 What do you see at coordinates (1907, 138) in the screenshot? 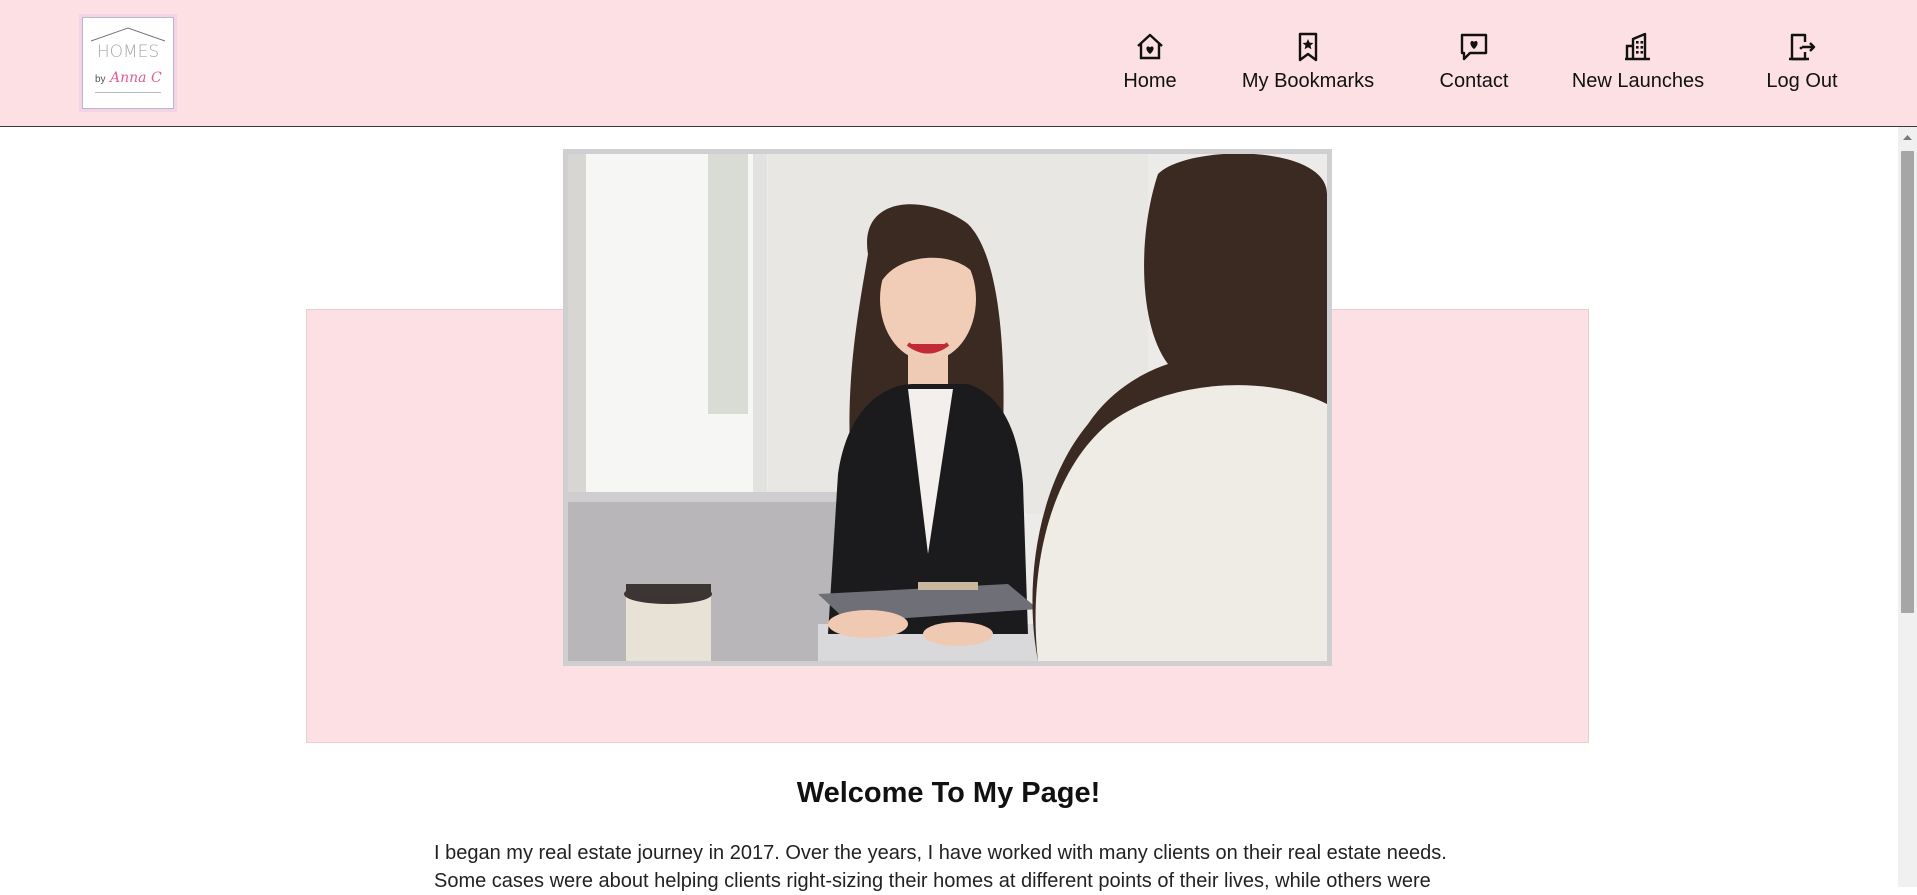
I see `scroll-up-arrow-icon` at bounding box center [1907, 138].